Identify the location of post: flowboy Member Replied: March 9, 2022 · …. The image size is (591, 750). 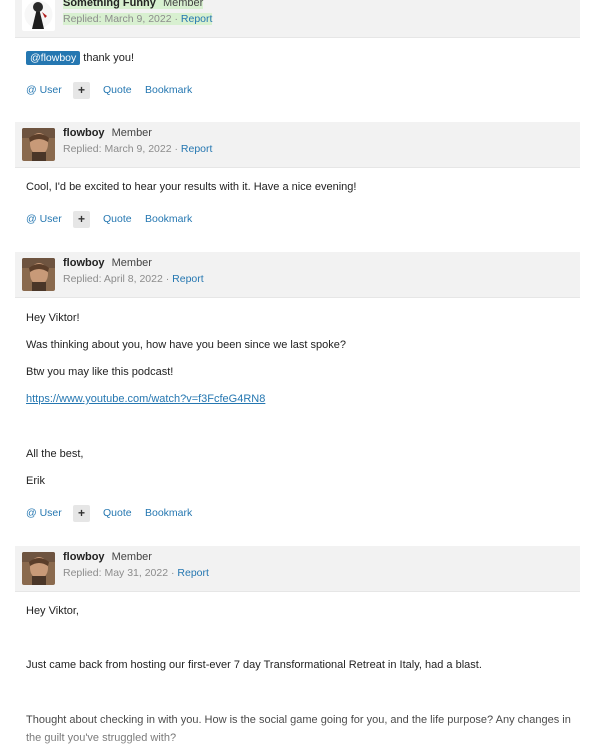
(297, 145).